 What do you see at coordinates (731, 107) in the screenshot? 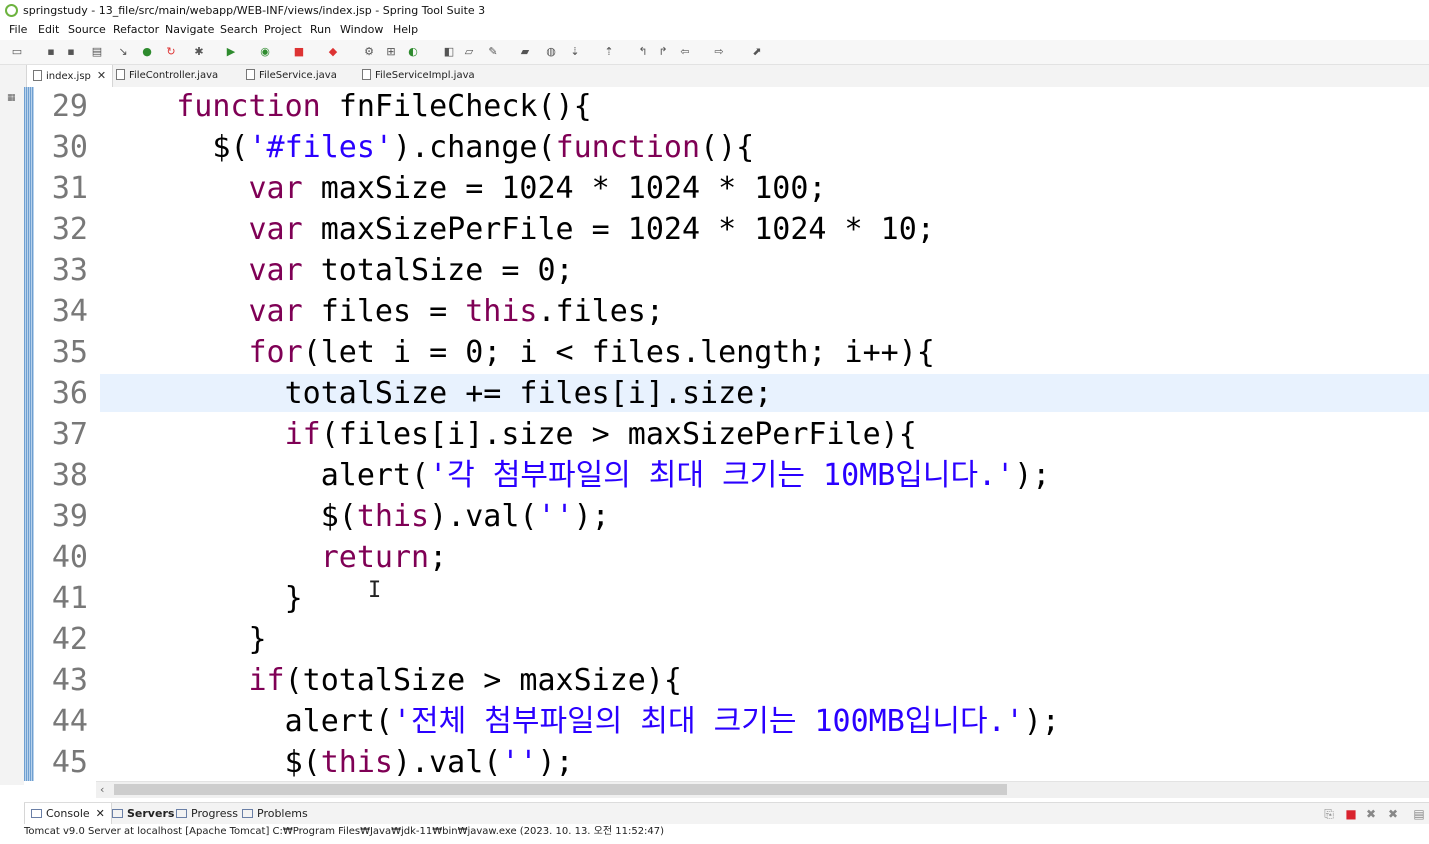
I see `code-line: 29 function fnFileCheck(){` at bounding box center [731, 107].